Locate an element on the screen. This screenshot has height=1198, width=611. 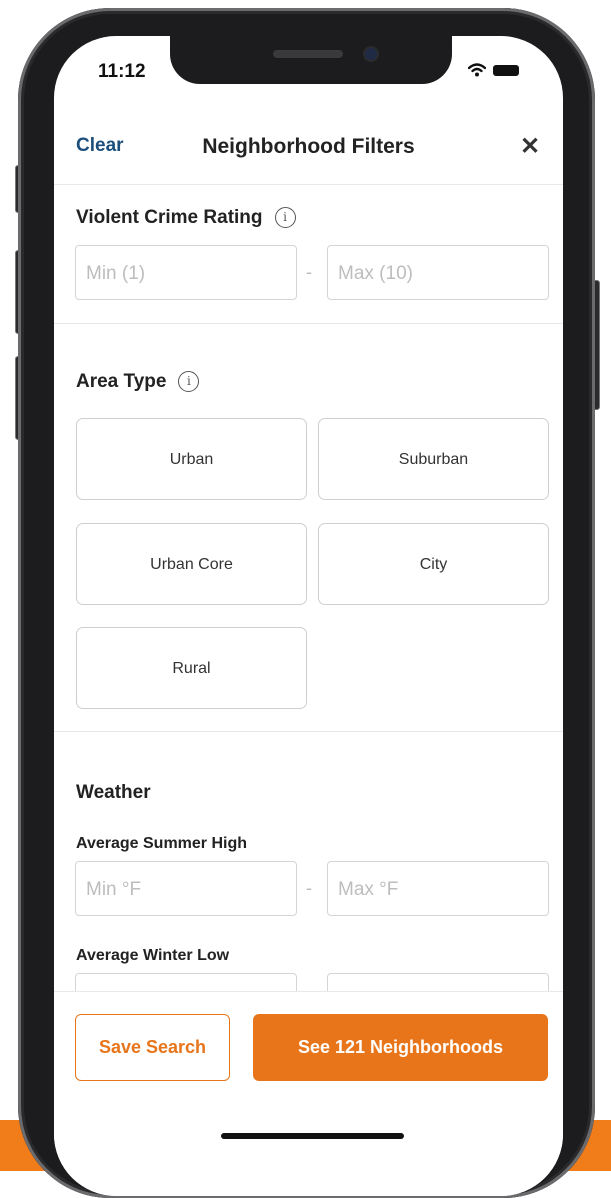
area-option-urban-core: Urban Core is located at coordinates (191, 564).